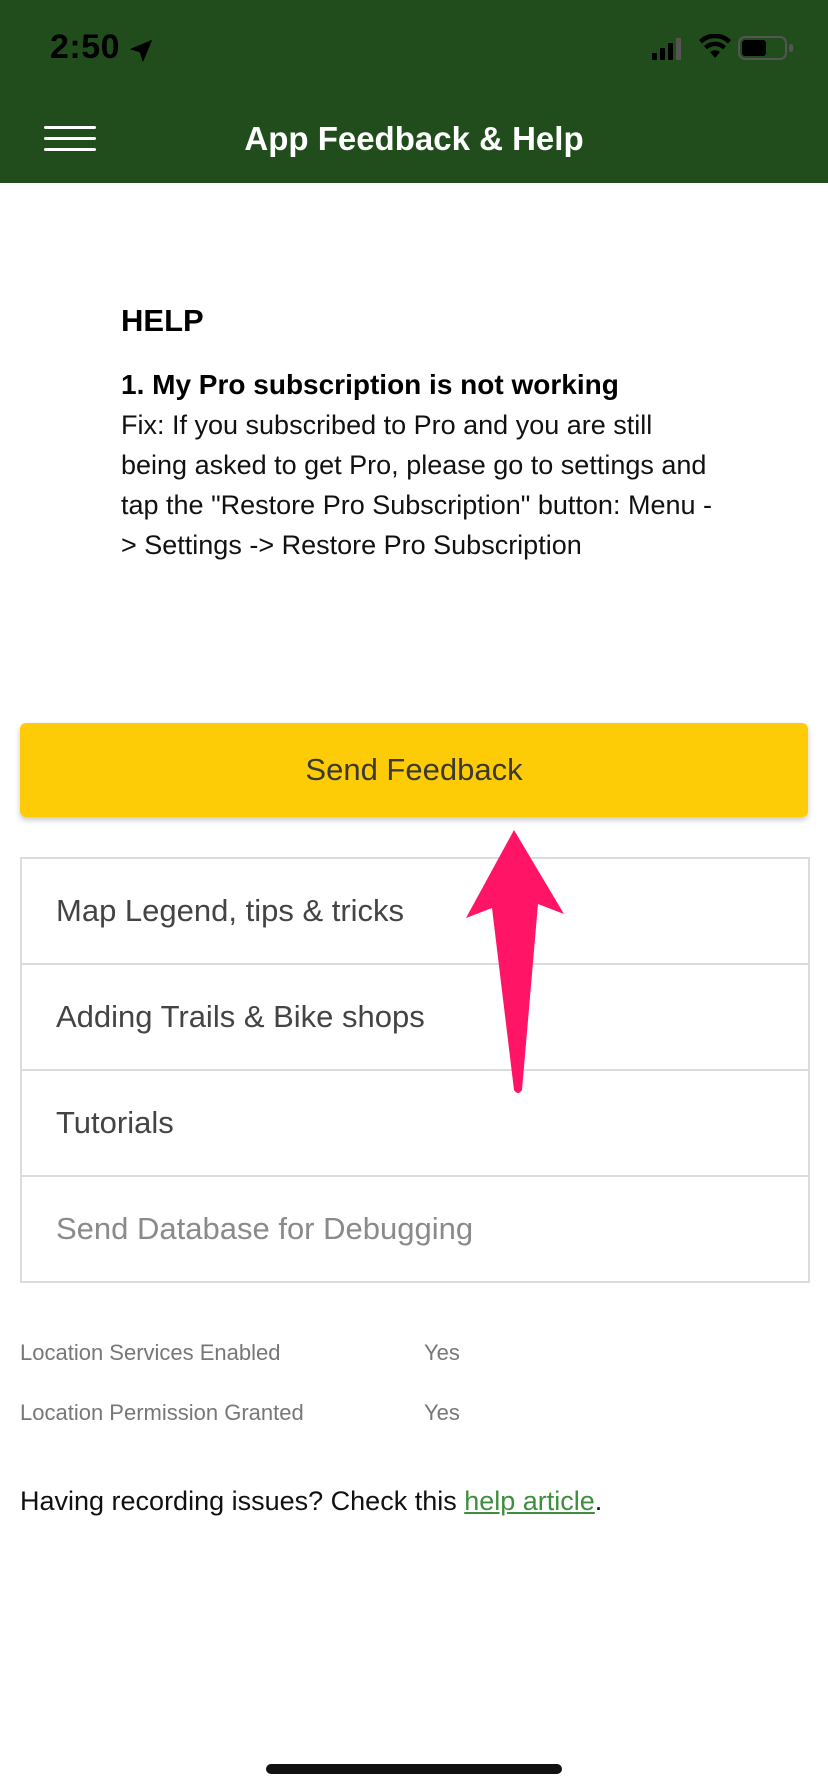 This screenshot has height=1792, width=828. I want to click on home-indicator, so click(414, 1769).